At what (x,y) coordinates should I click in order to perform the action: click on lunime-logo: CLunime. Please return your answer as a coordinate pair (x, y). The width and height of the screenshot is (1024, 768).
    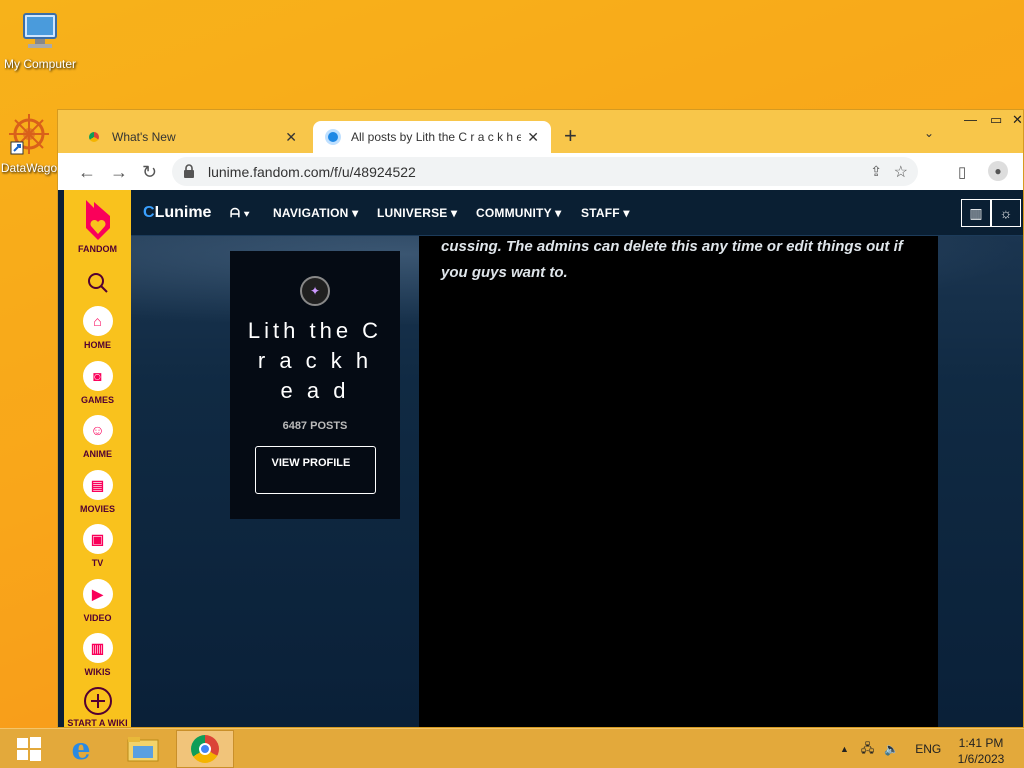
    Looking at the image, I should click on (177, 213).